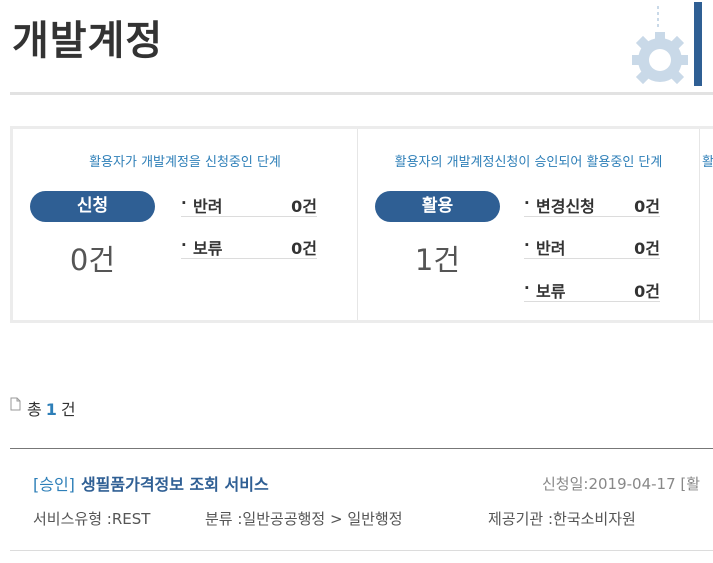 The width and height of the screenshot is (713, 563). I want to click on list-item-title: [승인] 생필품가격정보 조회 서비스, so click(151, 483).